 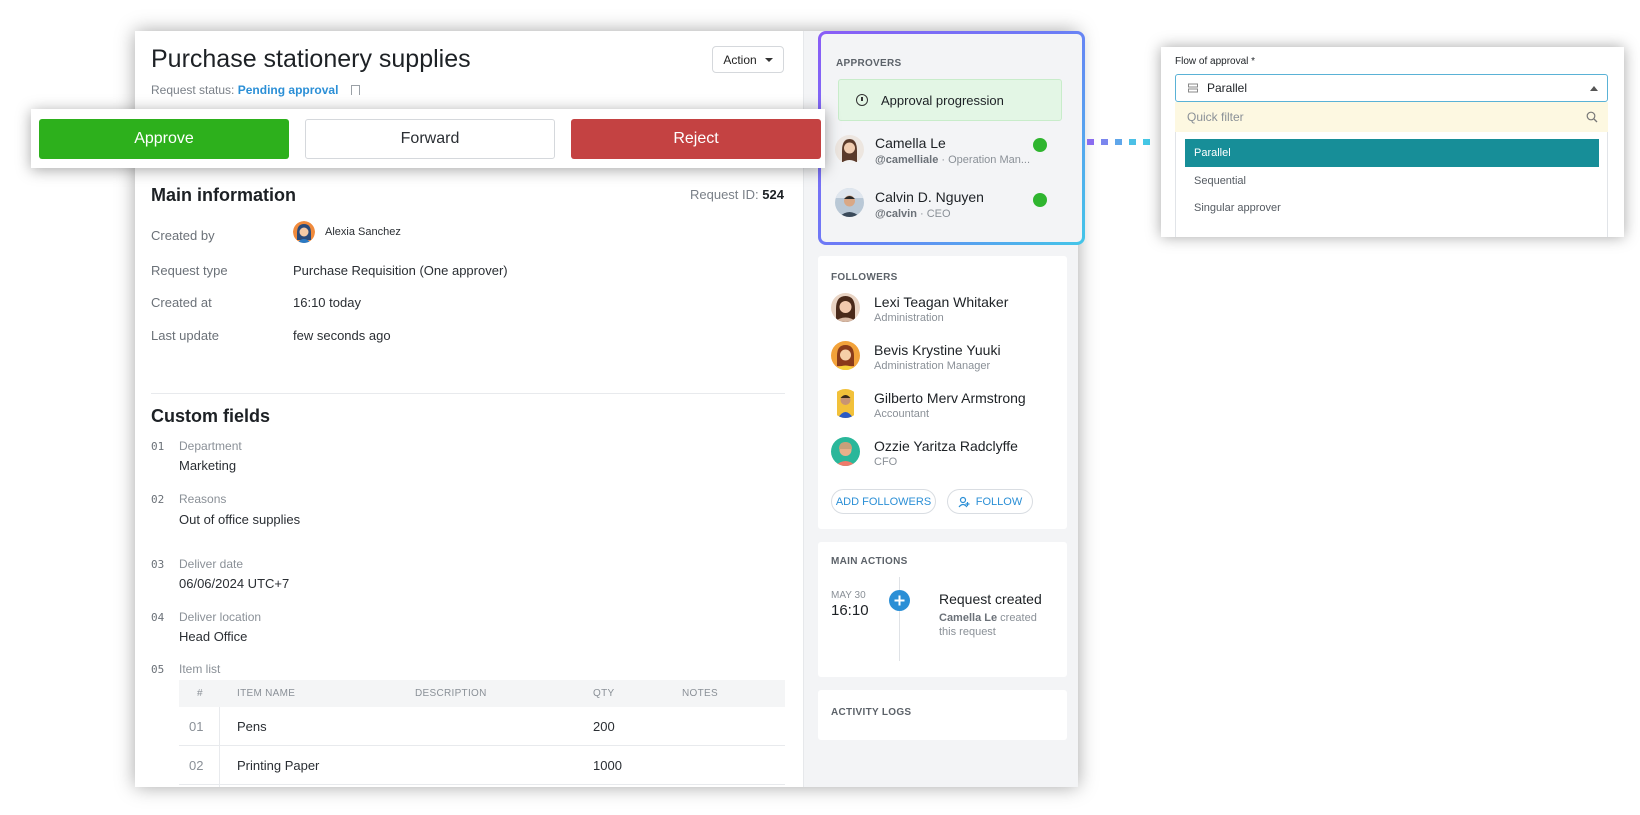 What do you see at coordinates (913, 214) in the screenshot?
I see `approver-handle-role: @calvin · CEO` at bounding box center [913, 214].